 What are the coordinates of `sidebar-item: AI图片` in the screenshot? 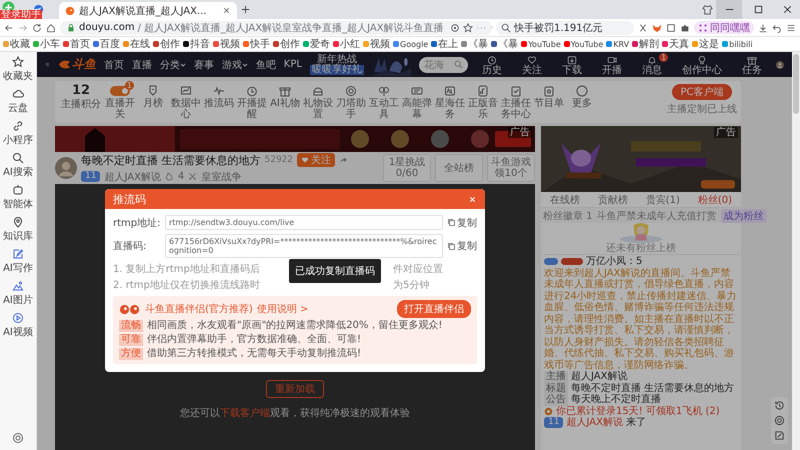 It's located at (18, 293).